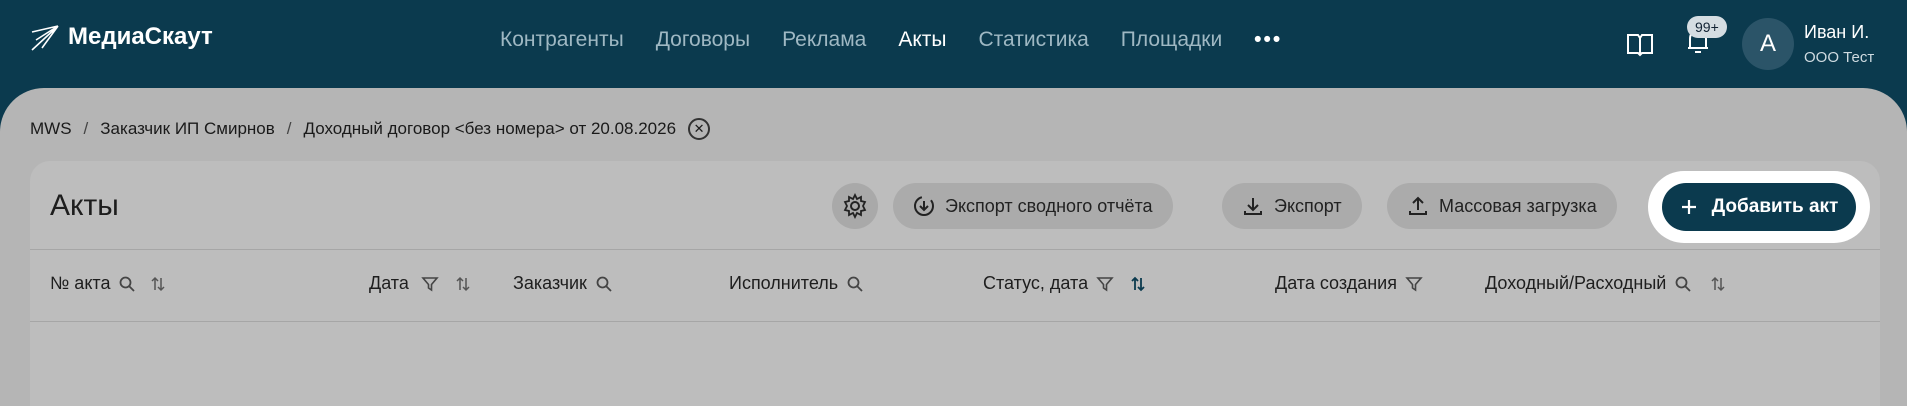 This screenshot has width=1907, height=406. Describe the element at coordinates (703, 40) in the screenshot. I see `nav-item-contracts: Договоры` at that location.